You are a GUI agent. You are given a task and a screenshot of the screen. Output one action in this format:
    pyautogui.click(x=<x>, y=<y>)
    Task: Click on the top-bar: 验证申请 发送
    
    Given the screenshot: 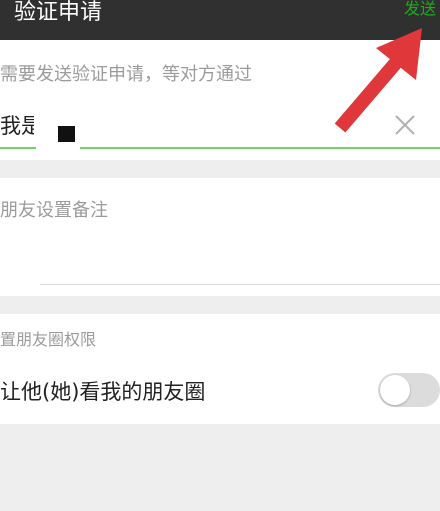 What is the action you would take?
    pyautogui.click(x=220, y=20)
    